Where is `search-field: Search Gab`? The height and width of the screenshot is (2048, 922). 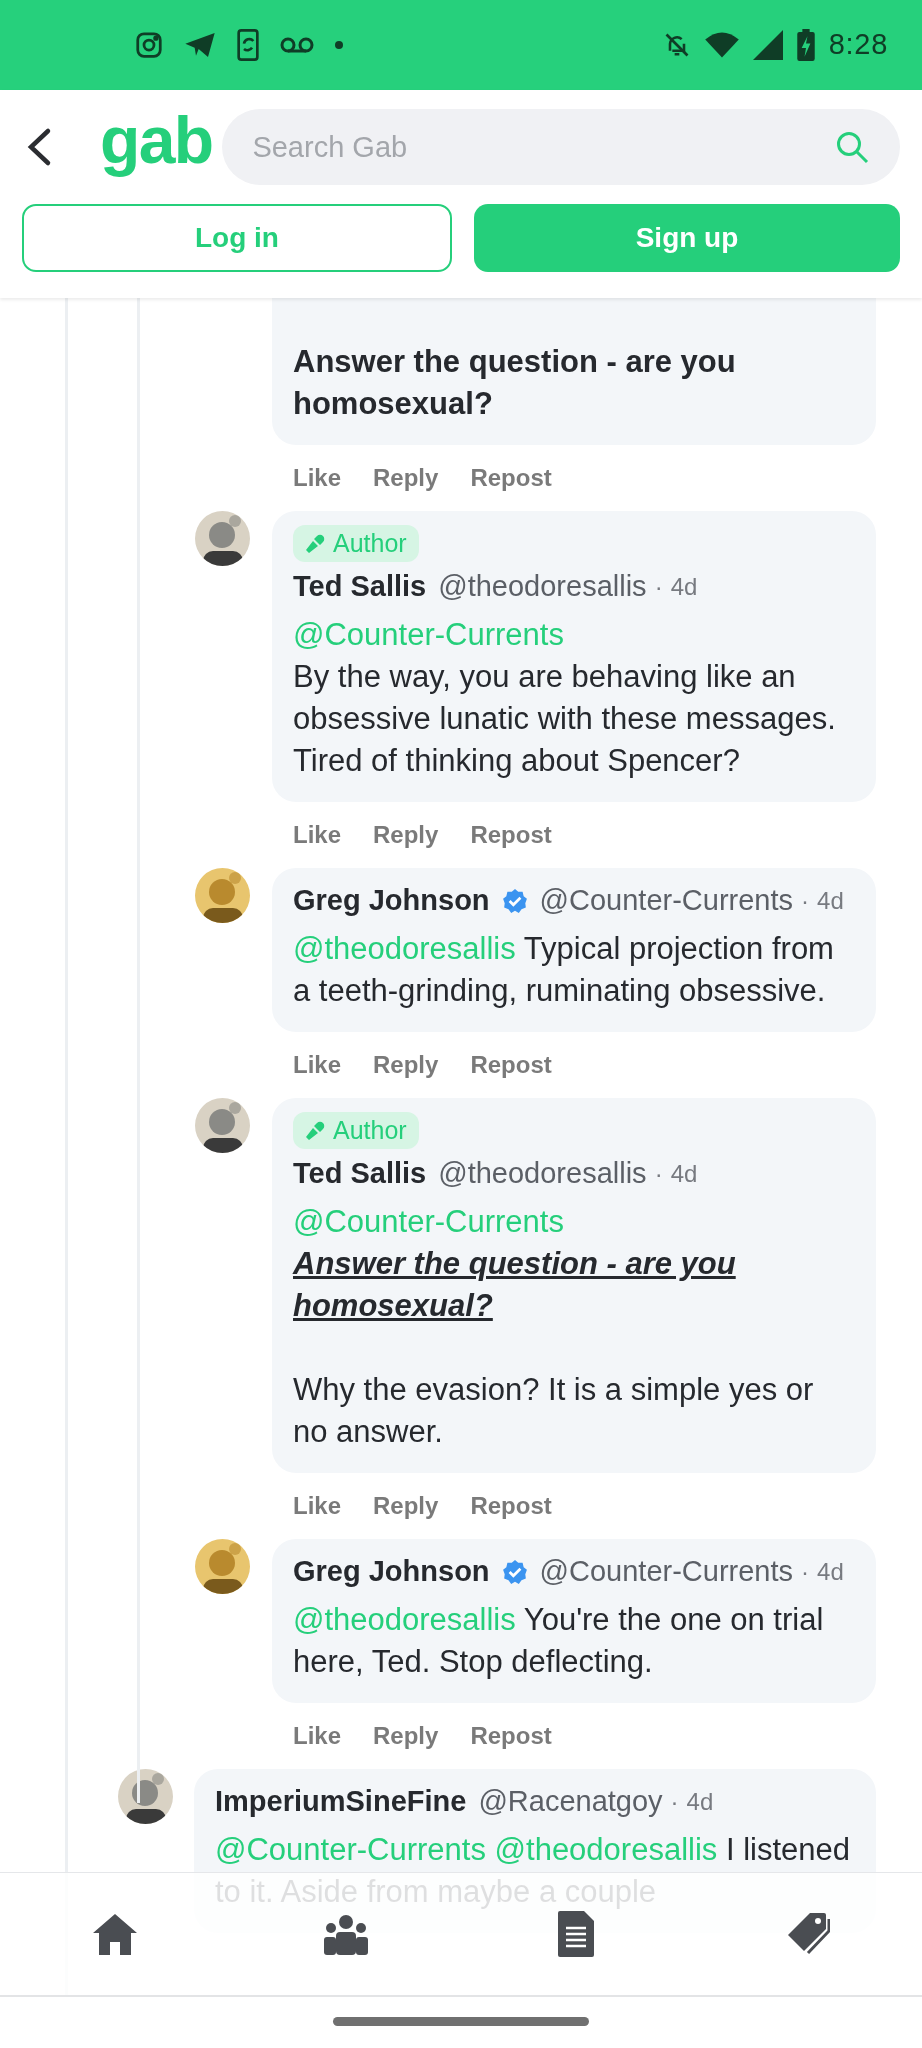 search-field: Search Gab is located at coordinates (561, 147).